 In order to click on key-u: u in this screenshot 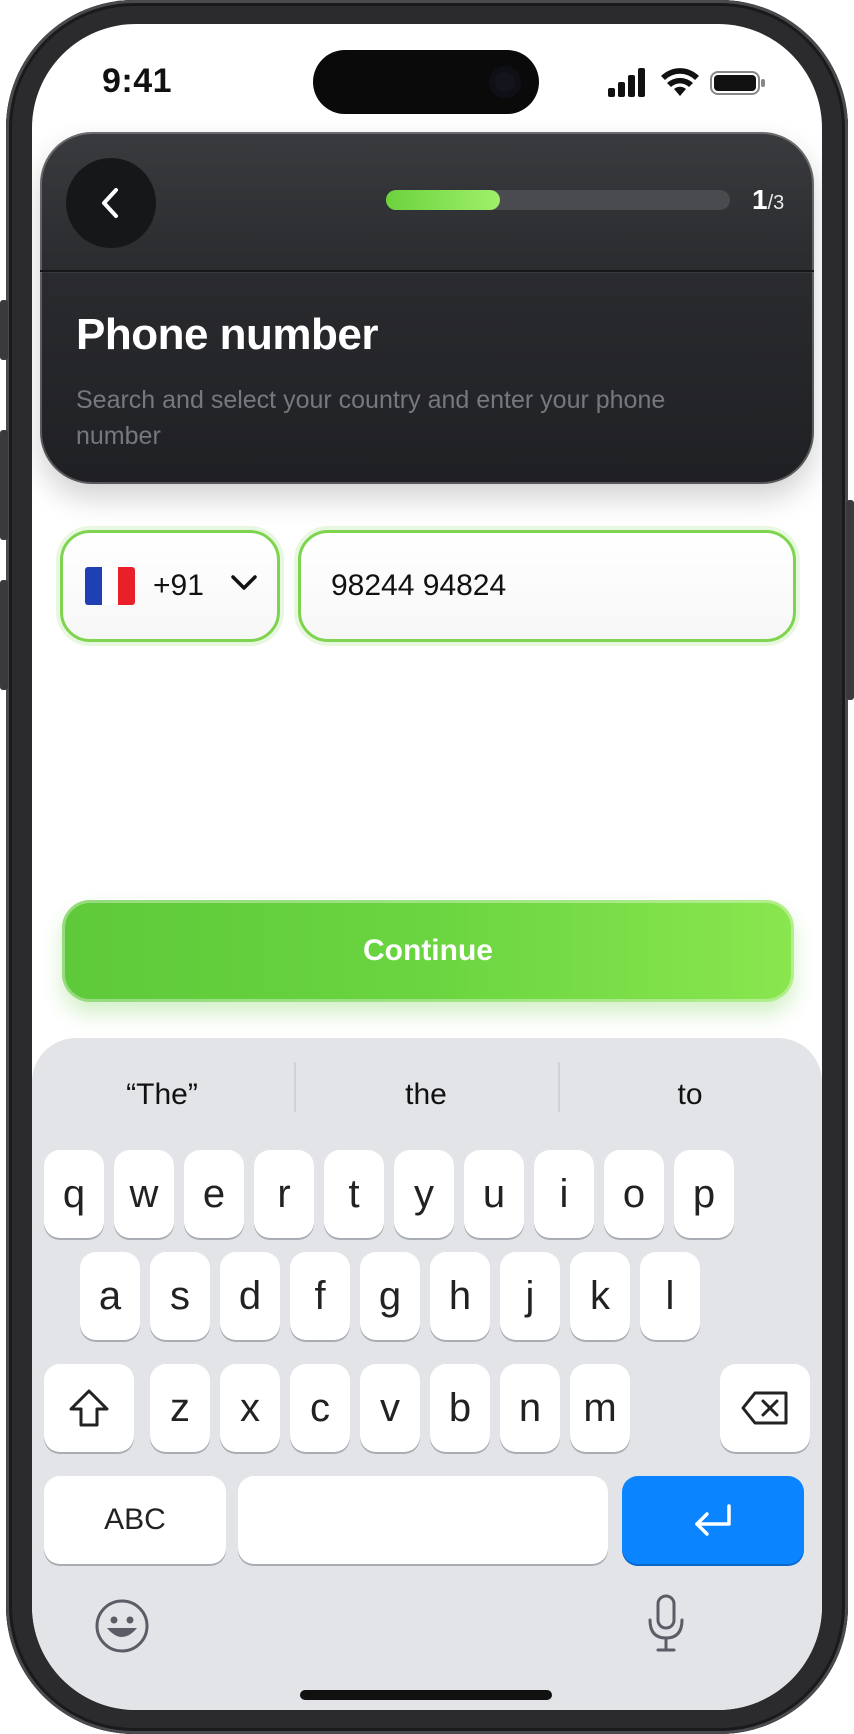, I will do `click(494, 1194)`.